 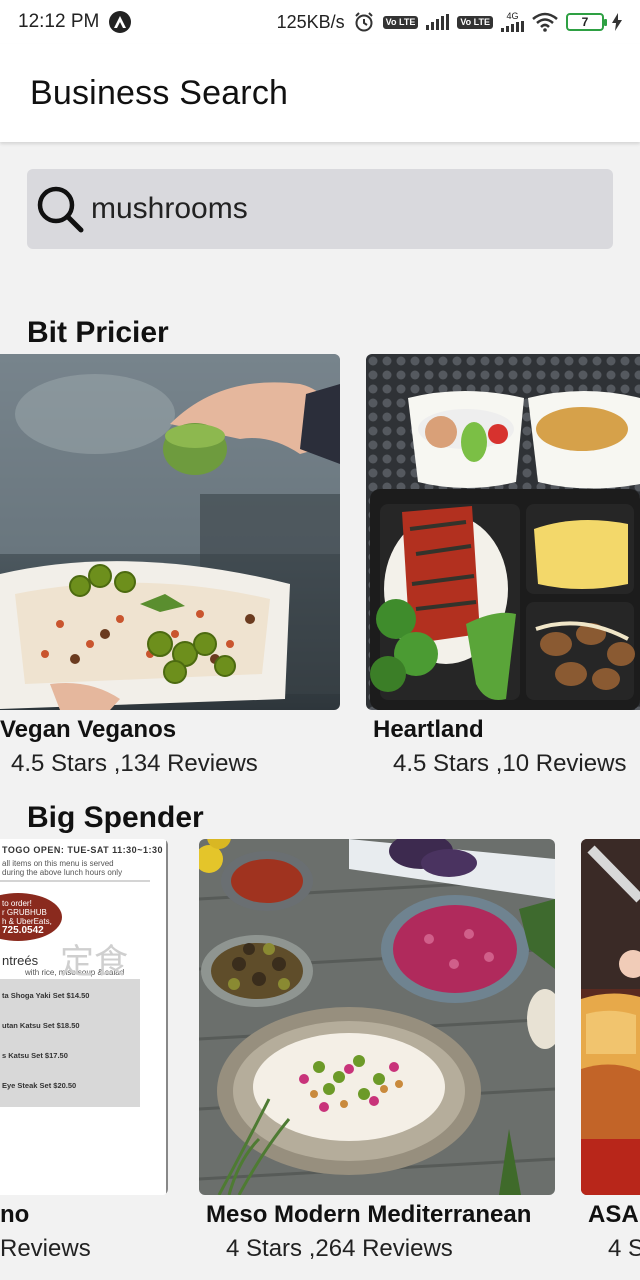 I want to click on menu-order-1: to order!, so click(x=17, y=903).